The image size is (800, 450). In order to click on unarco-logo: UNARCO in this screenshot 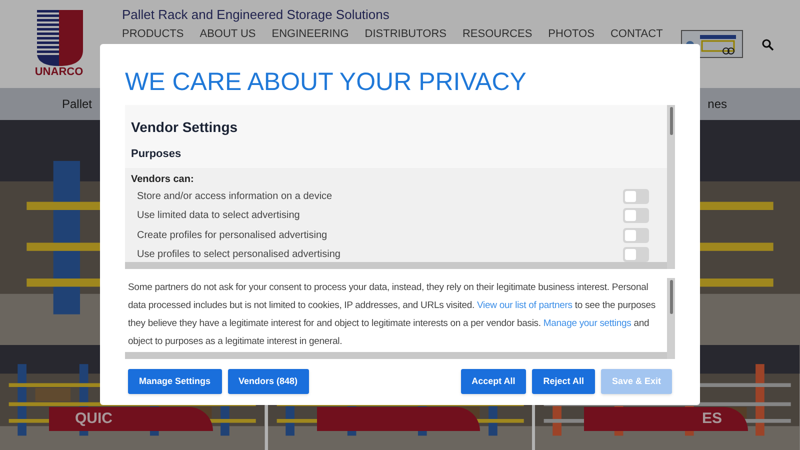, I will do `click(59, 44)`.